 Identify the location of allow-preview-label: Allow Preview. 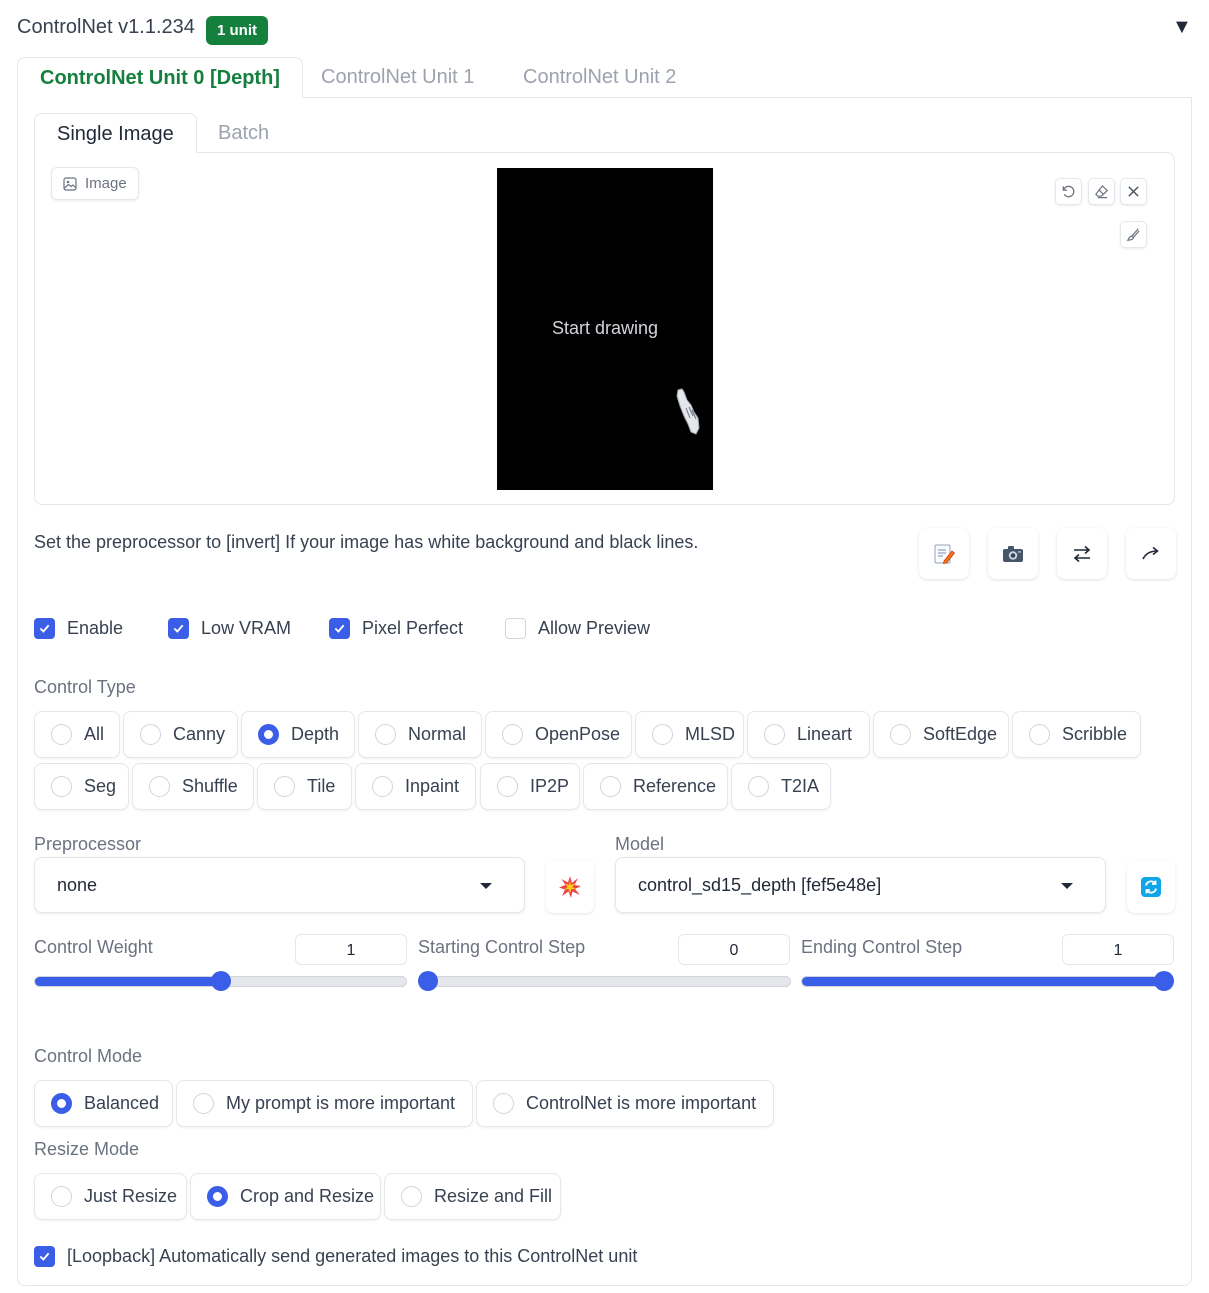
(594, 628).